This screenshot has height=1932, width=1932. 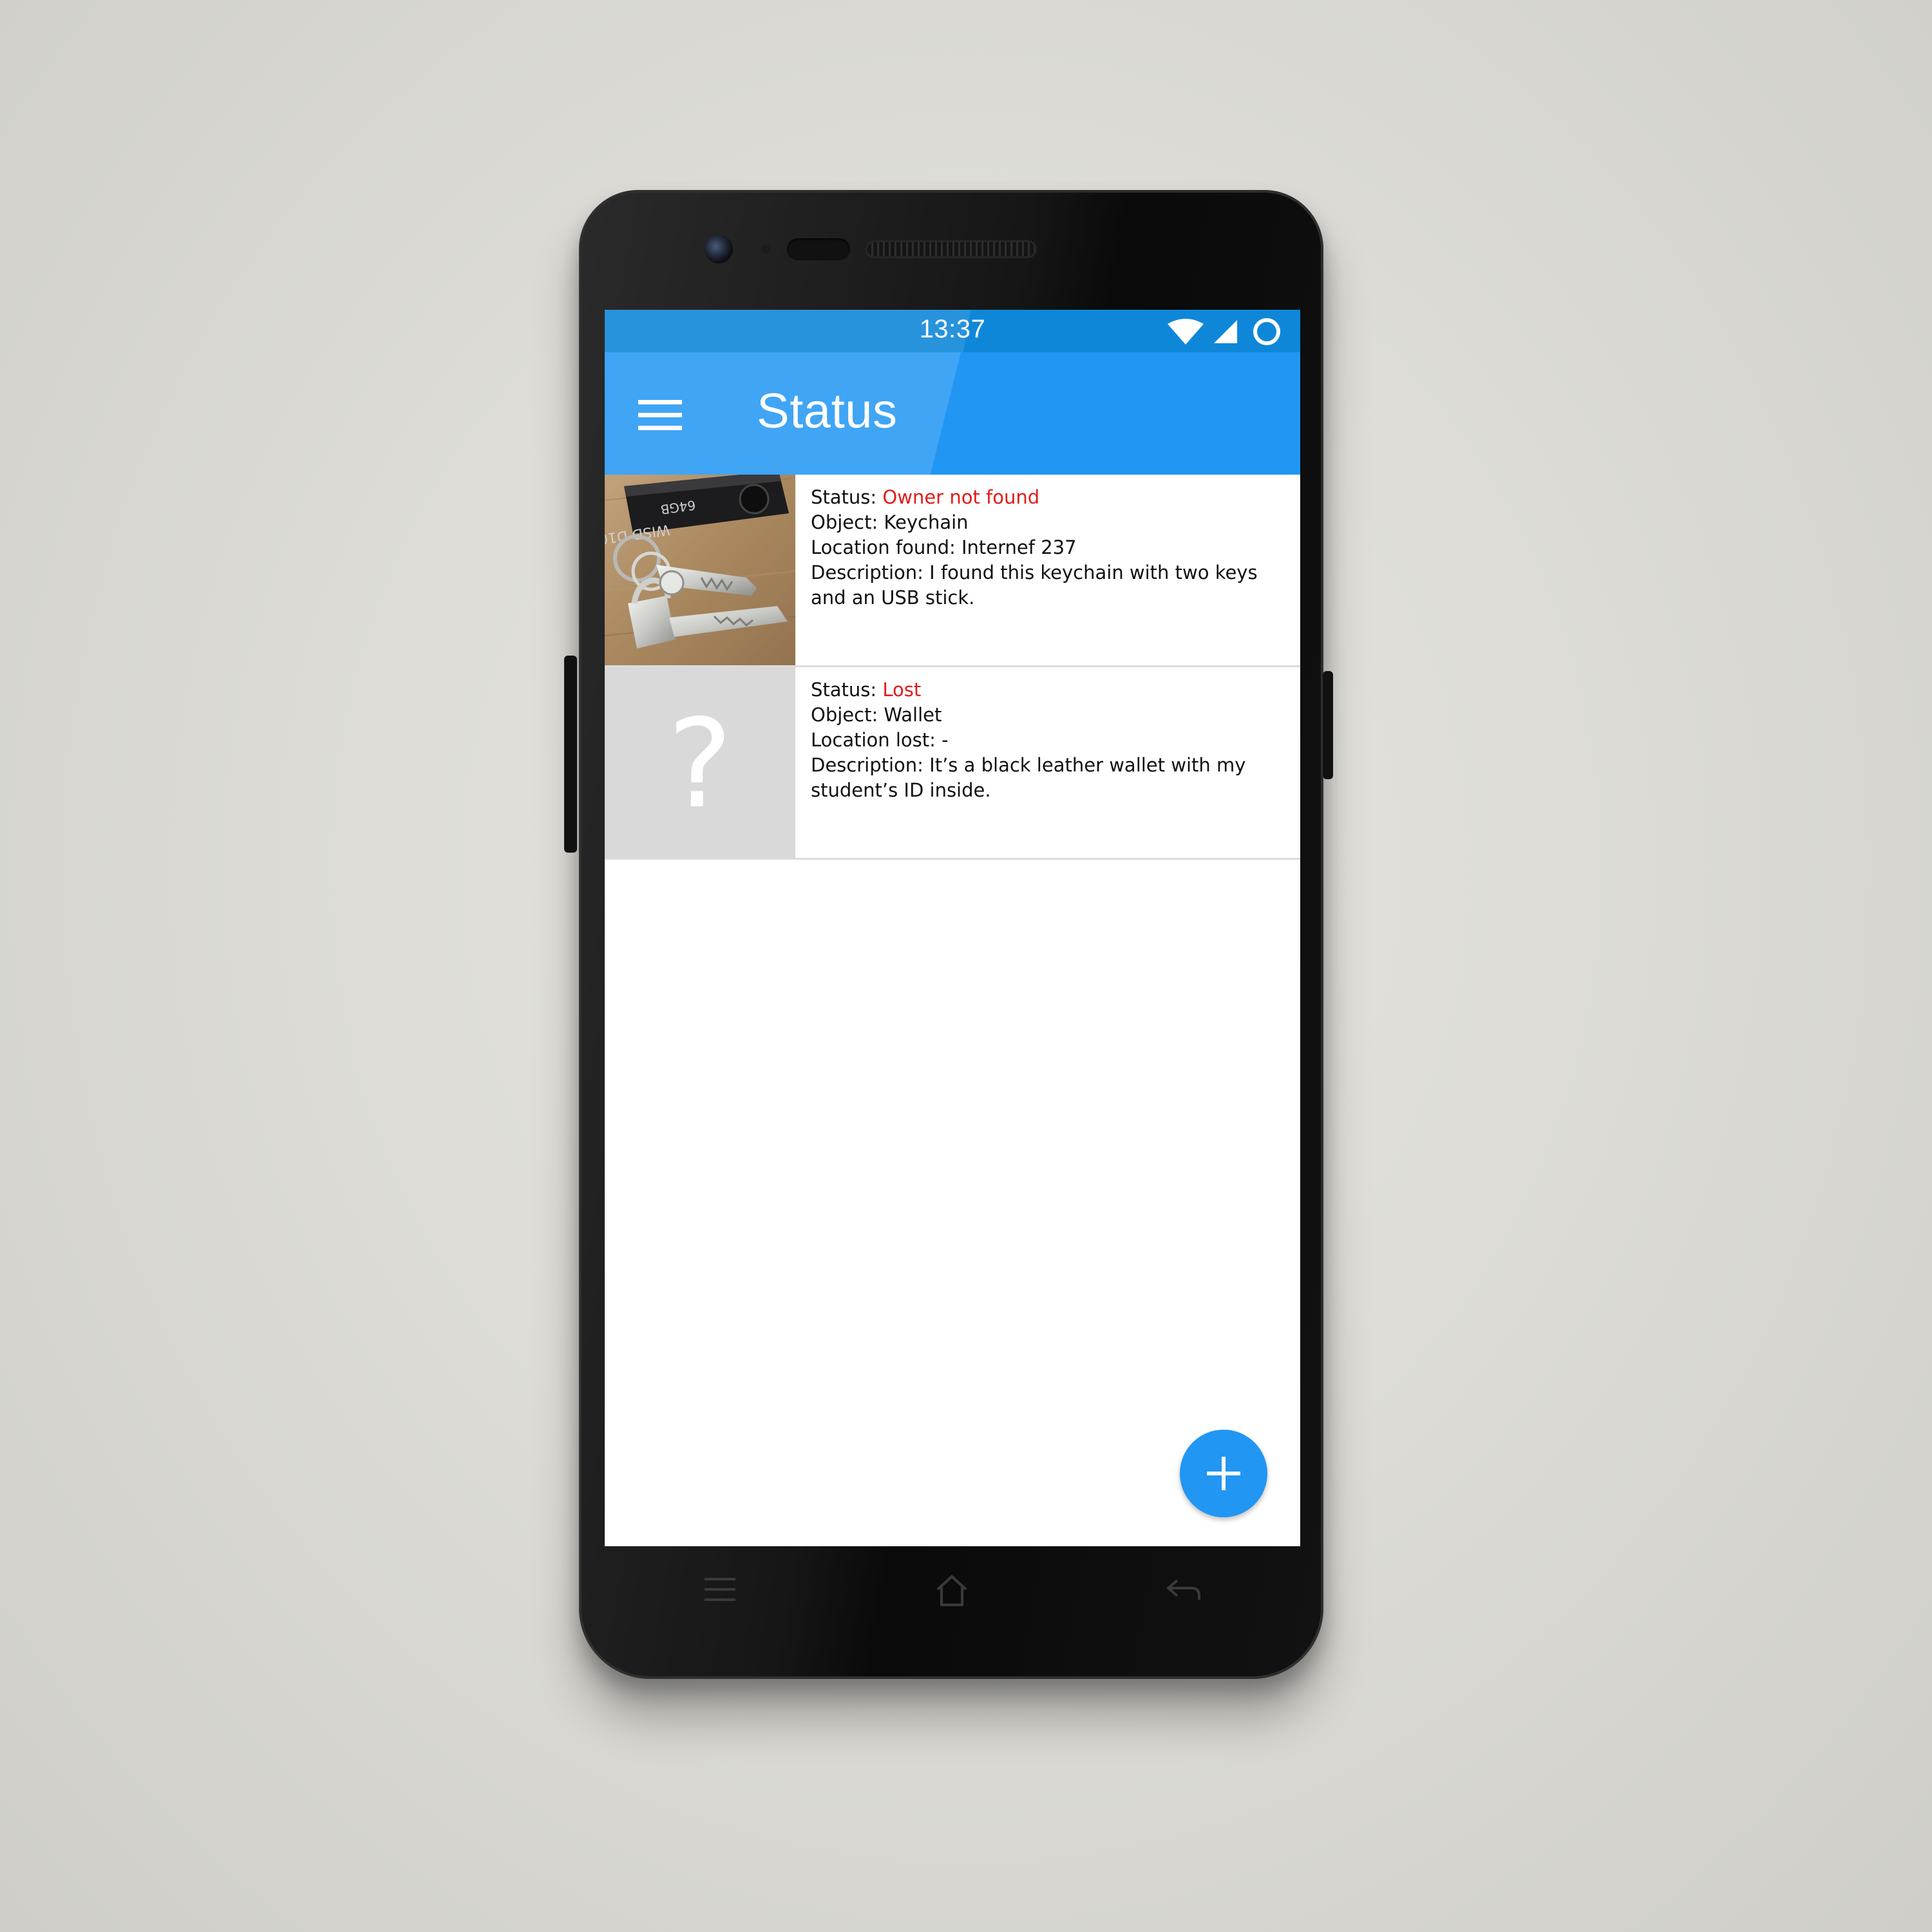 I want to click on app-bar: Status, so click(x=952, y=414).